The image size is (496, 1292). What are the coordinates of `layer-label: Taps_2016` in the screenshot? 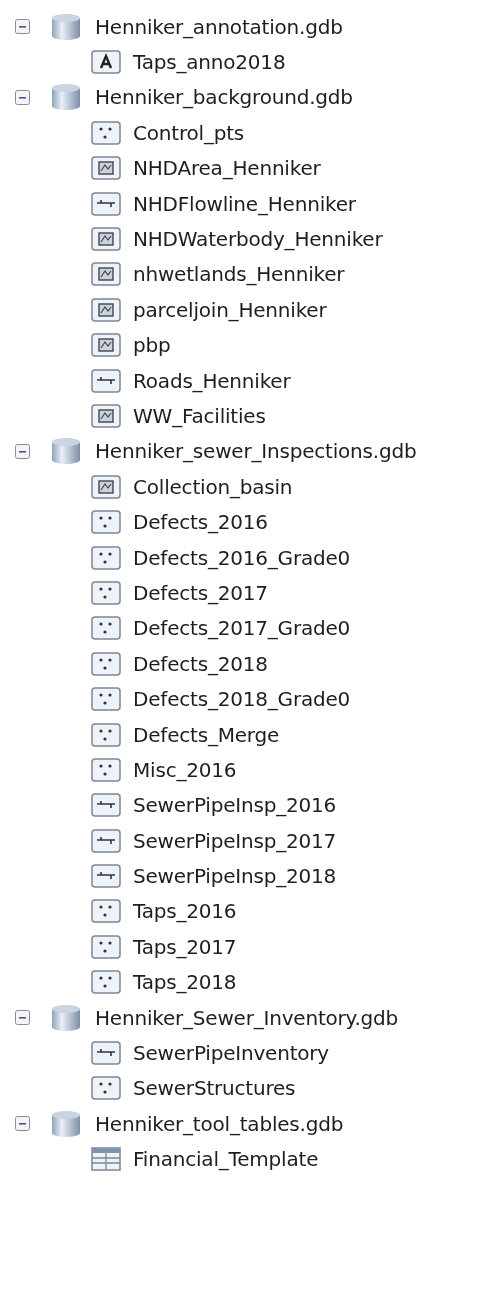 It's located at (185, 911).